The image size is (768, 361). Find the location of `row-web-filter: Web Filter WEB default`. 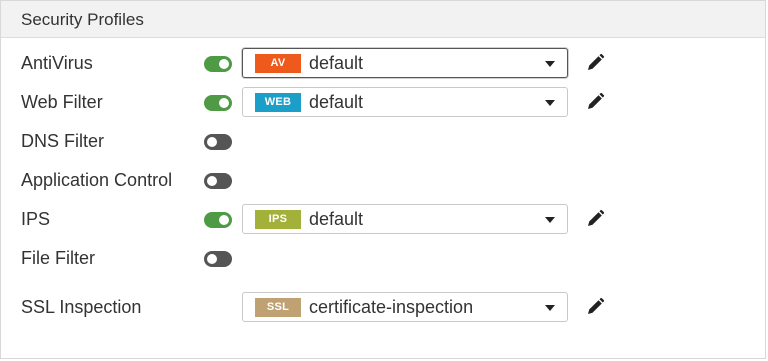

row-web-filter: Web Filter WEB default is located at coordinates (383, 102).